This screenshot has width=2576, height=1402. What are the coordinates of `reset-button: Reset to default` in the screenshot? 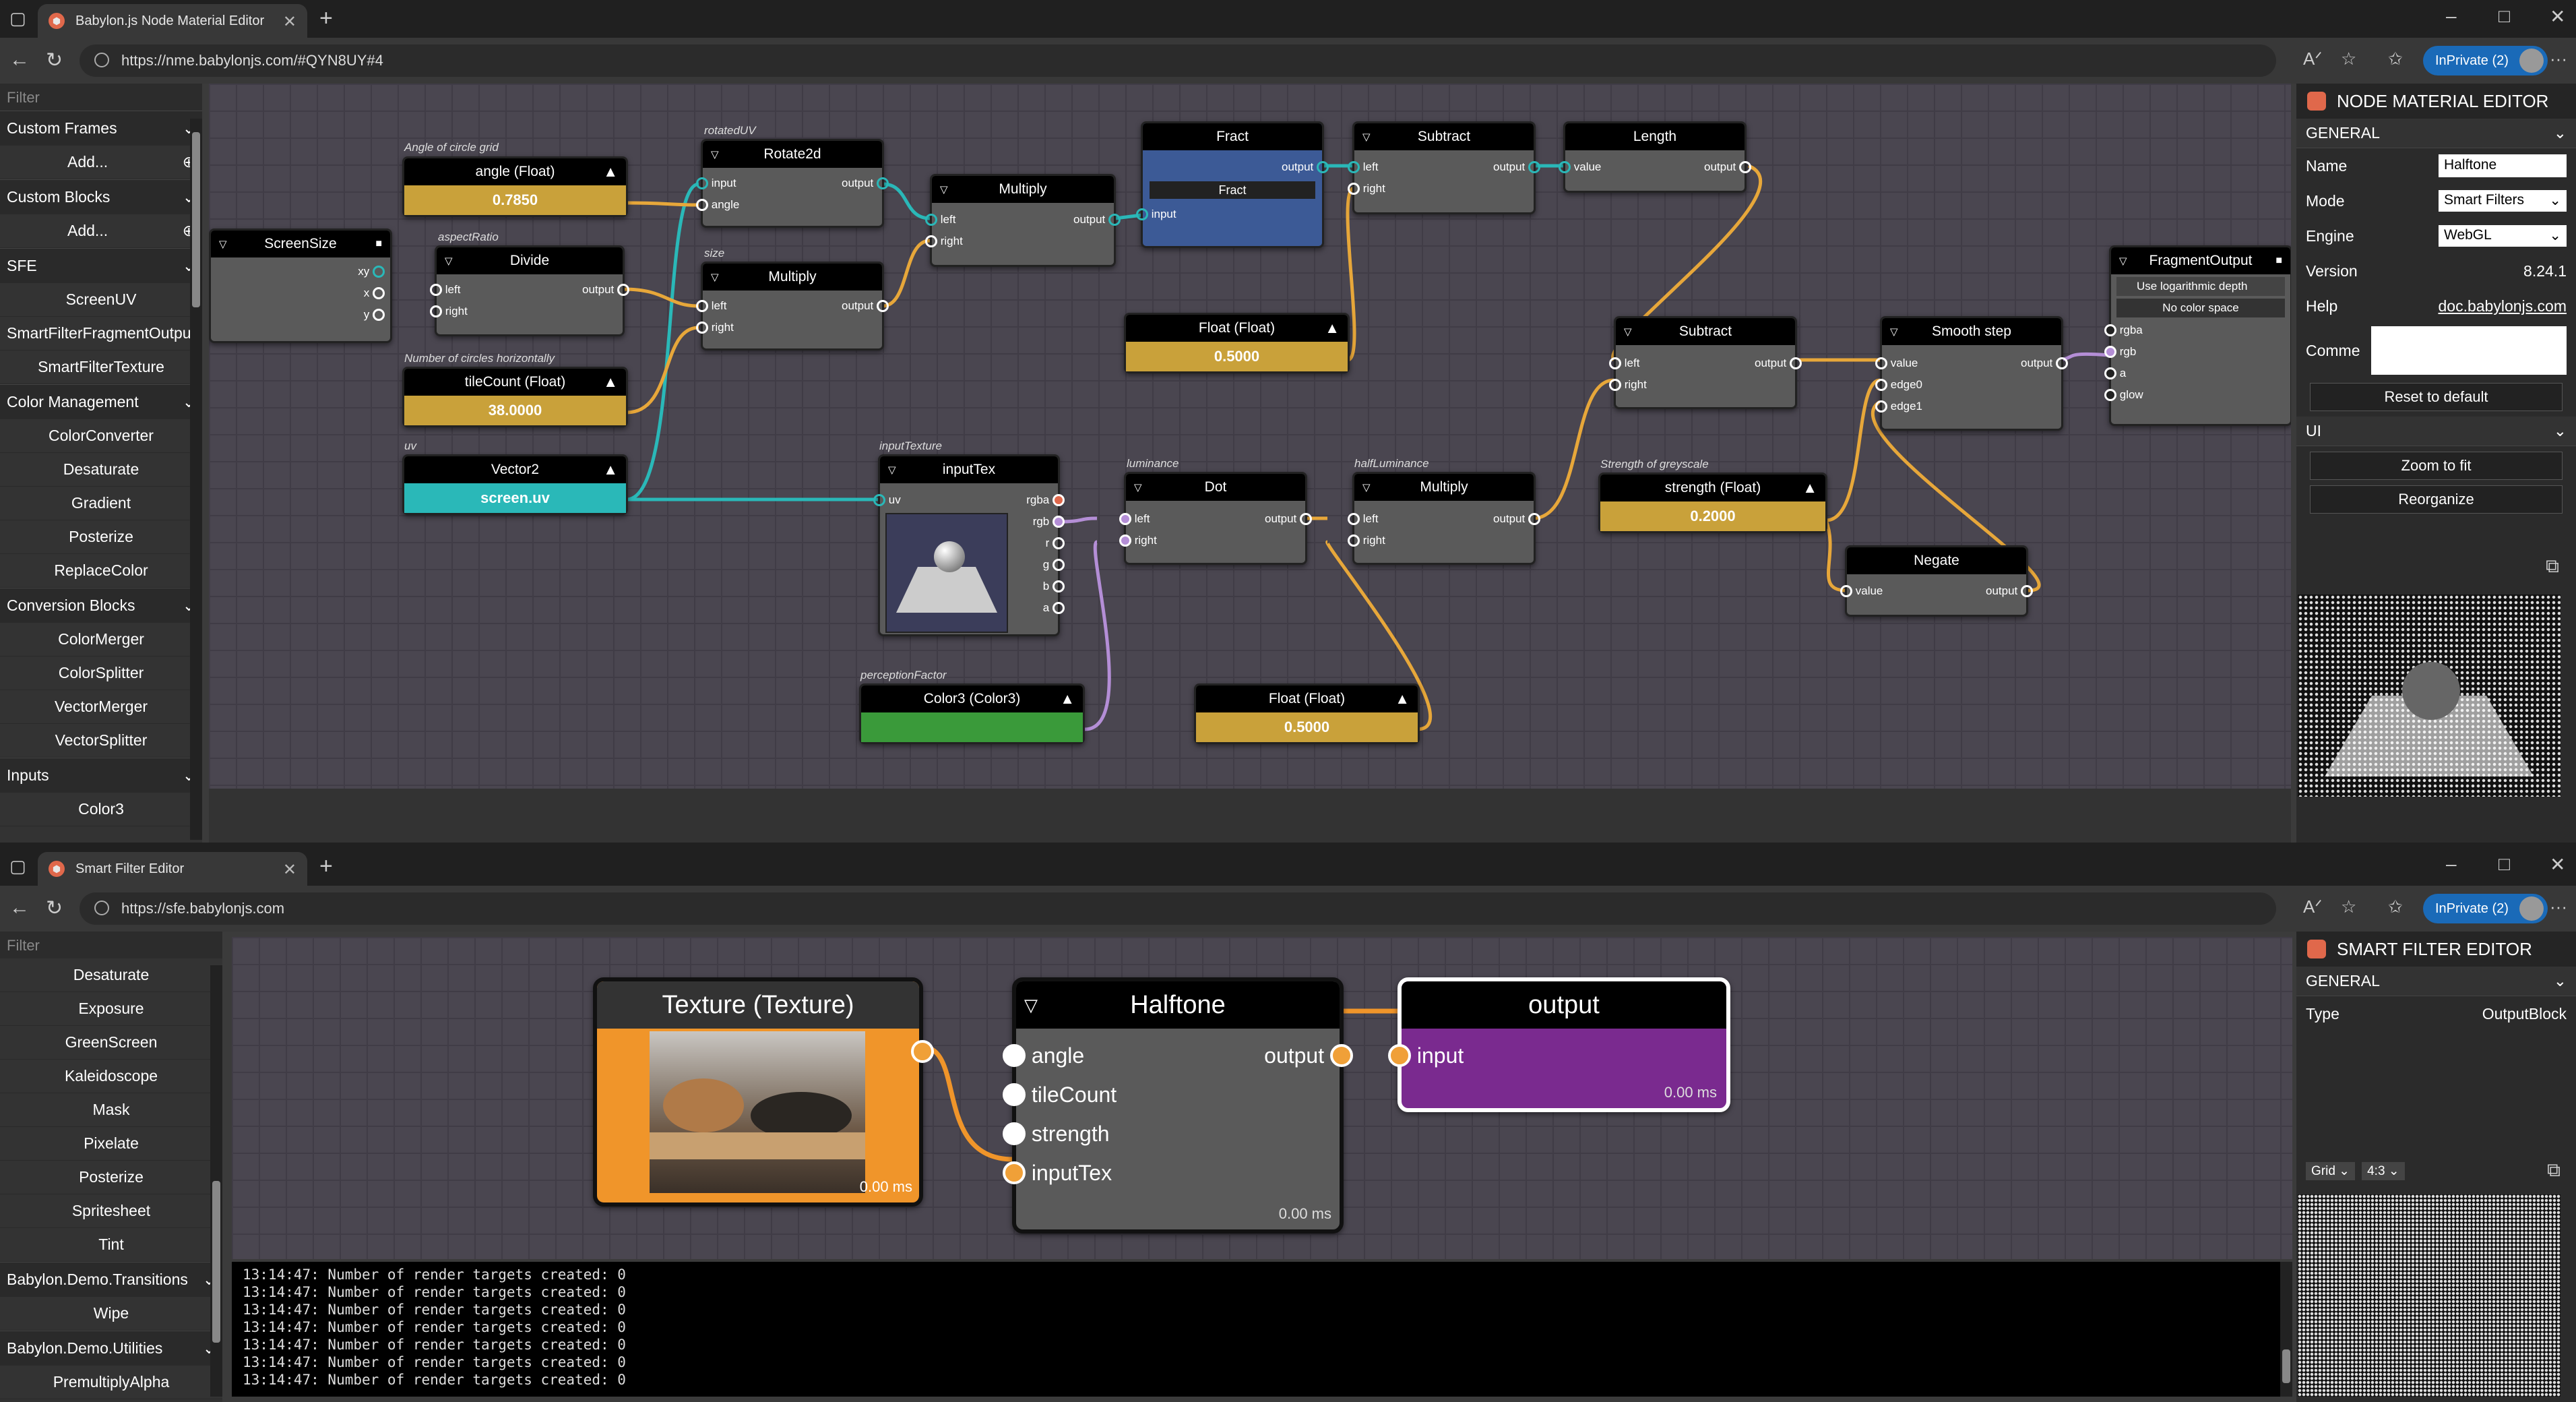 It's located at (2436, 397).